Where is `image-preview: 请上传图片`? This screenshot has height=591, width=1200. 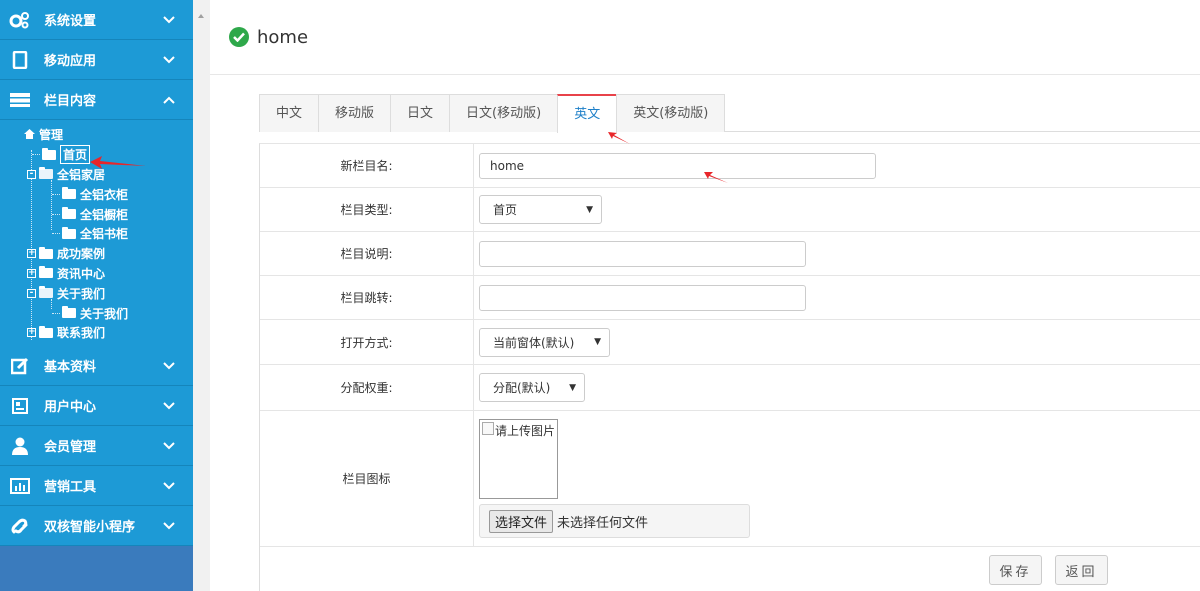 image-preview: 请上传图片 is located at coordinates (518, 459).